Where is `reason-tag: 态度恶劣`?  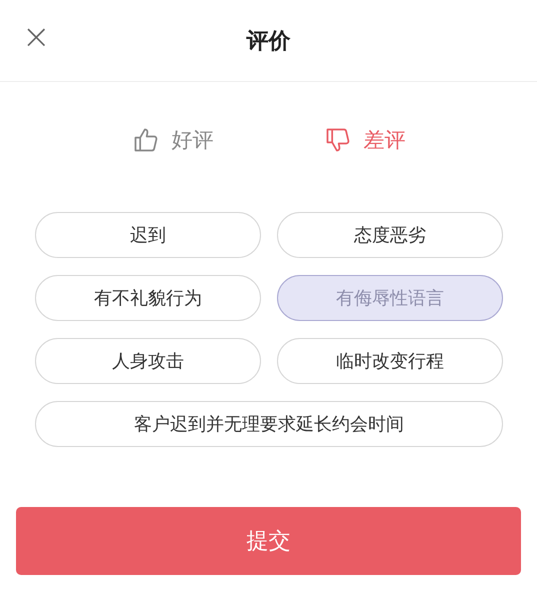 reason-tag: 态度恶劣 is located at coordinates (390, 235).